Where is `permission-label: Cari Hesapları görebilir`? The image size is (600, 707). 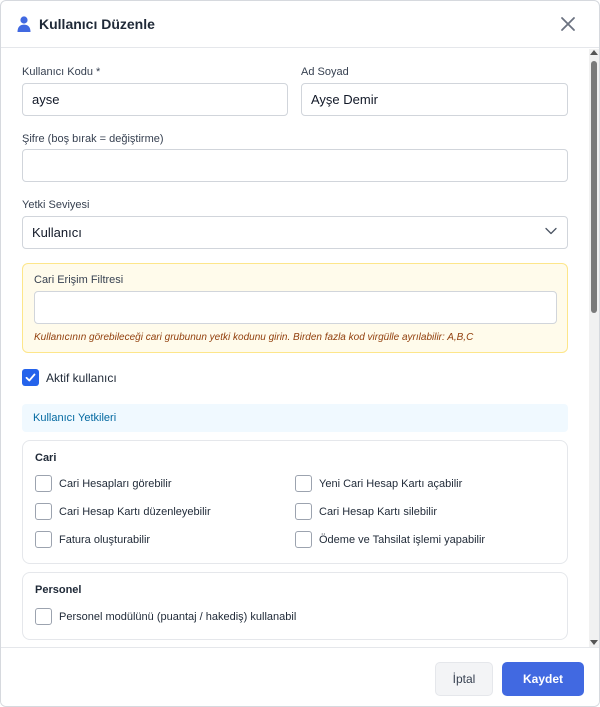
permission-label: Cari Hesapları görebilir is located at coordinates (115, 484).